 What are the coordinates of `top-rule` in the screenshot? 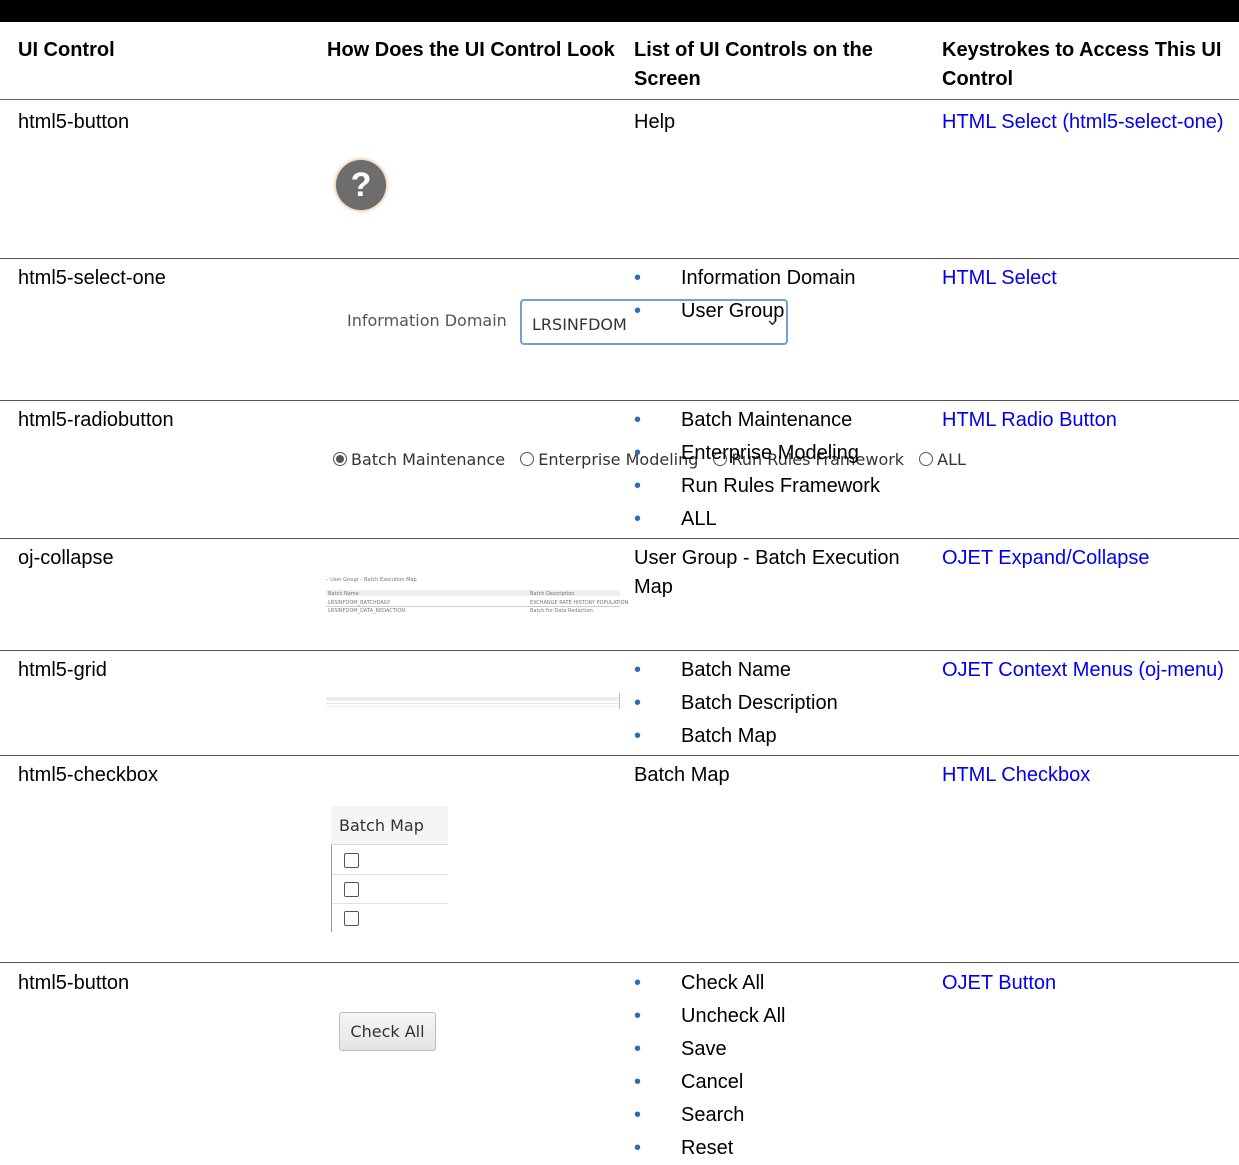 It's located at (619, 11).